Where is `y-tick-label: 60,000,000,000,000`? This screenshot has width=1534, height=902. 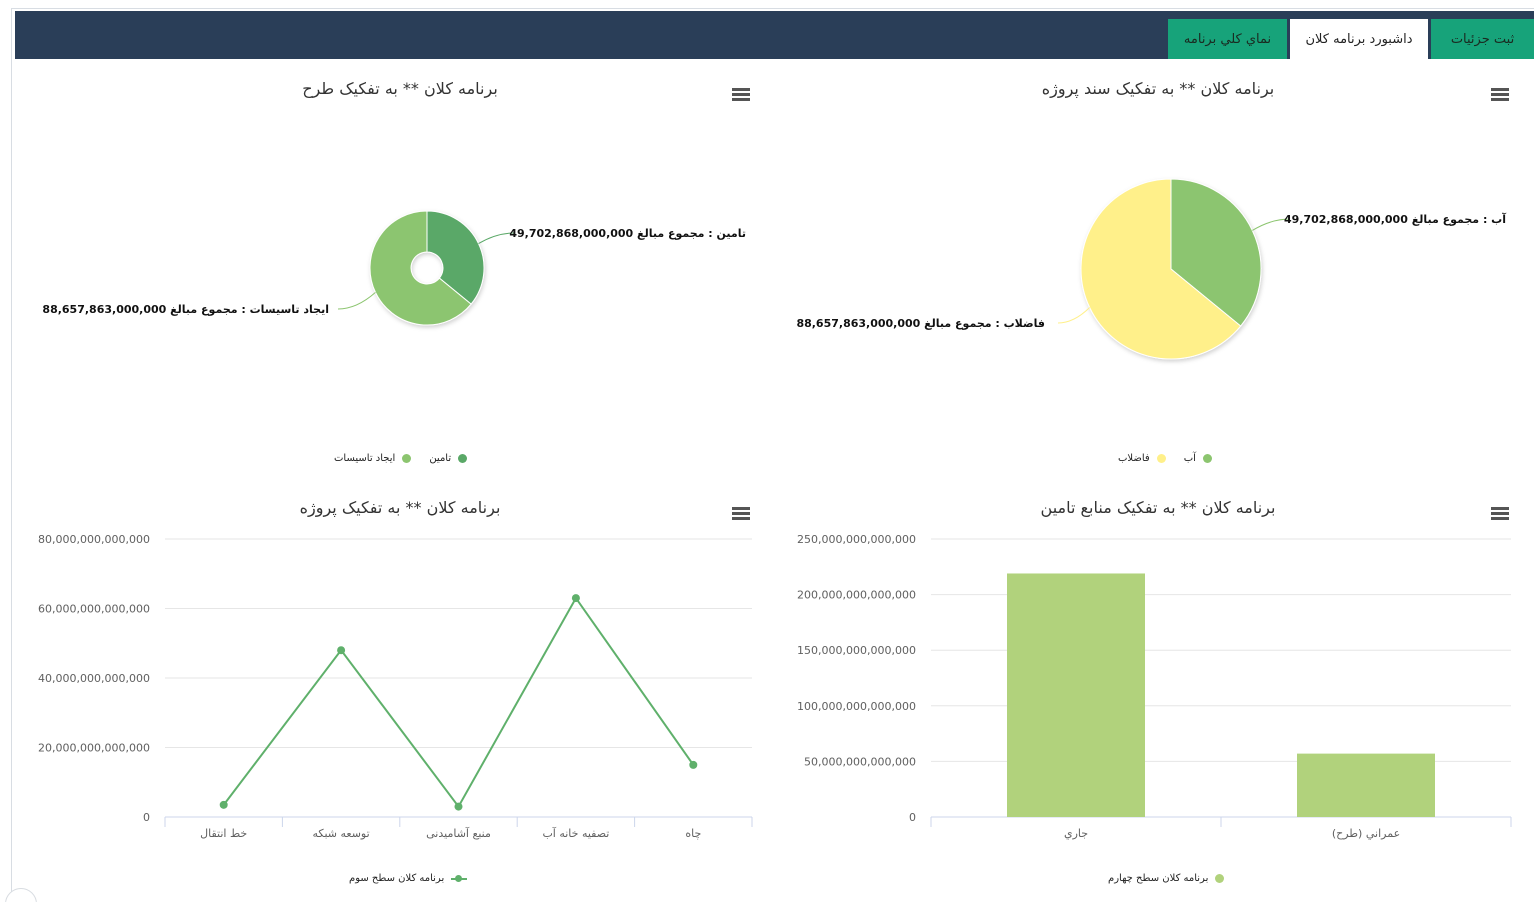 y-tick-label: 60,000,000,000,000 is located at coordinates (94, 609).